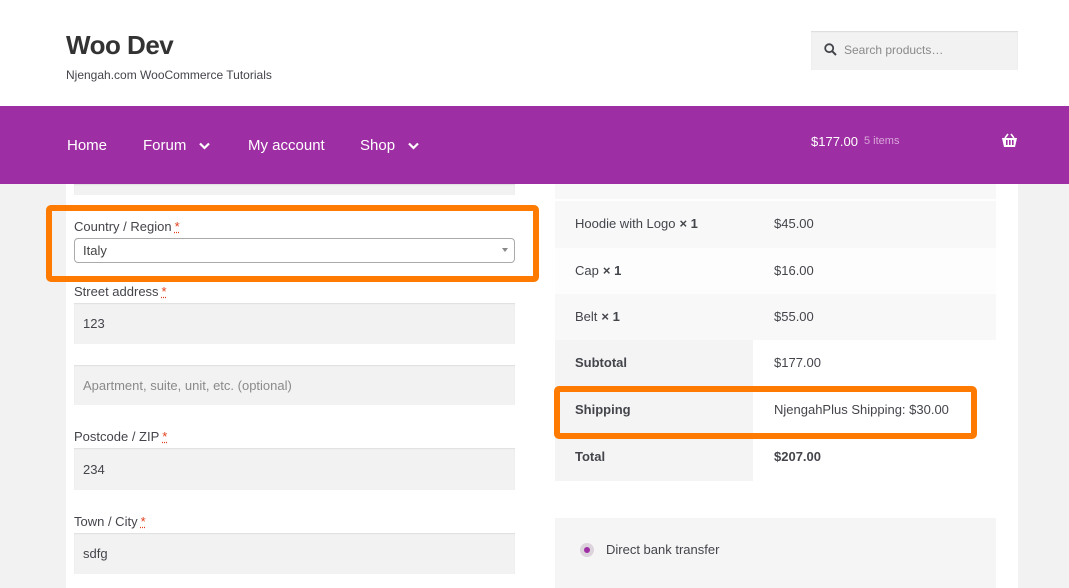  What do you see at coordinates (797, 456) in the screenshot?
I see `total-value: $207.00` at bounding box center [797, 456].